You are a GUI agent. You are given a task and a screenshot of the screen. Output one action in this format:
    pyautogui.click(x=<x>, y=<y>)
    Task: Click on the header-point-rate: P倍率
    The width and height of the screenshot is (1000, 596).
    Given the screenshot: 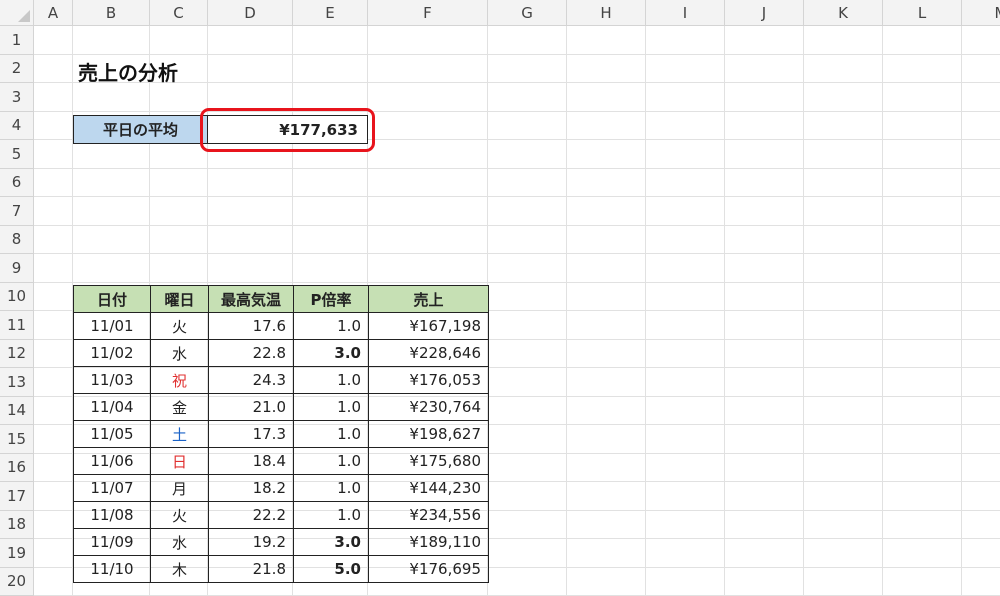 What is the action you would take?
    pyautogui.click(x=331, y=299)
    